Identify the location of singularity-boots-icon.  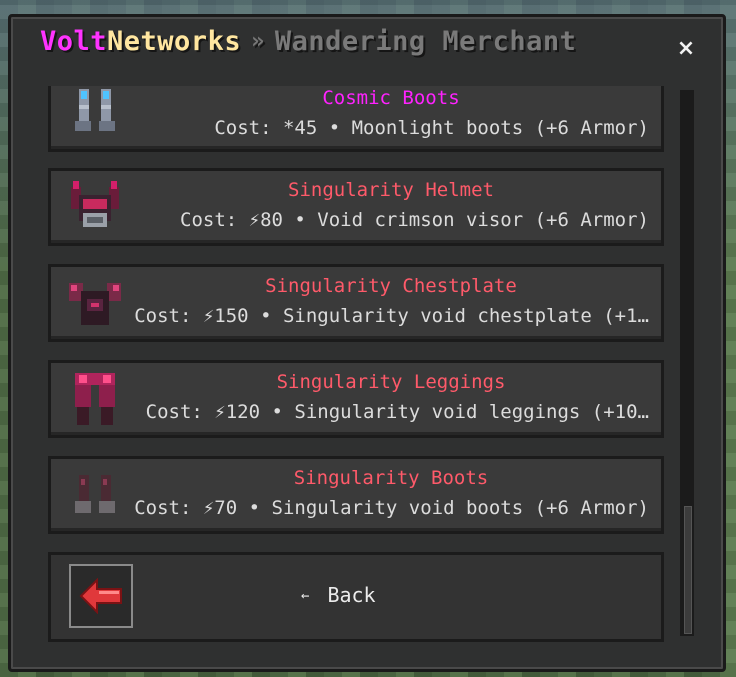
(95, 494).